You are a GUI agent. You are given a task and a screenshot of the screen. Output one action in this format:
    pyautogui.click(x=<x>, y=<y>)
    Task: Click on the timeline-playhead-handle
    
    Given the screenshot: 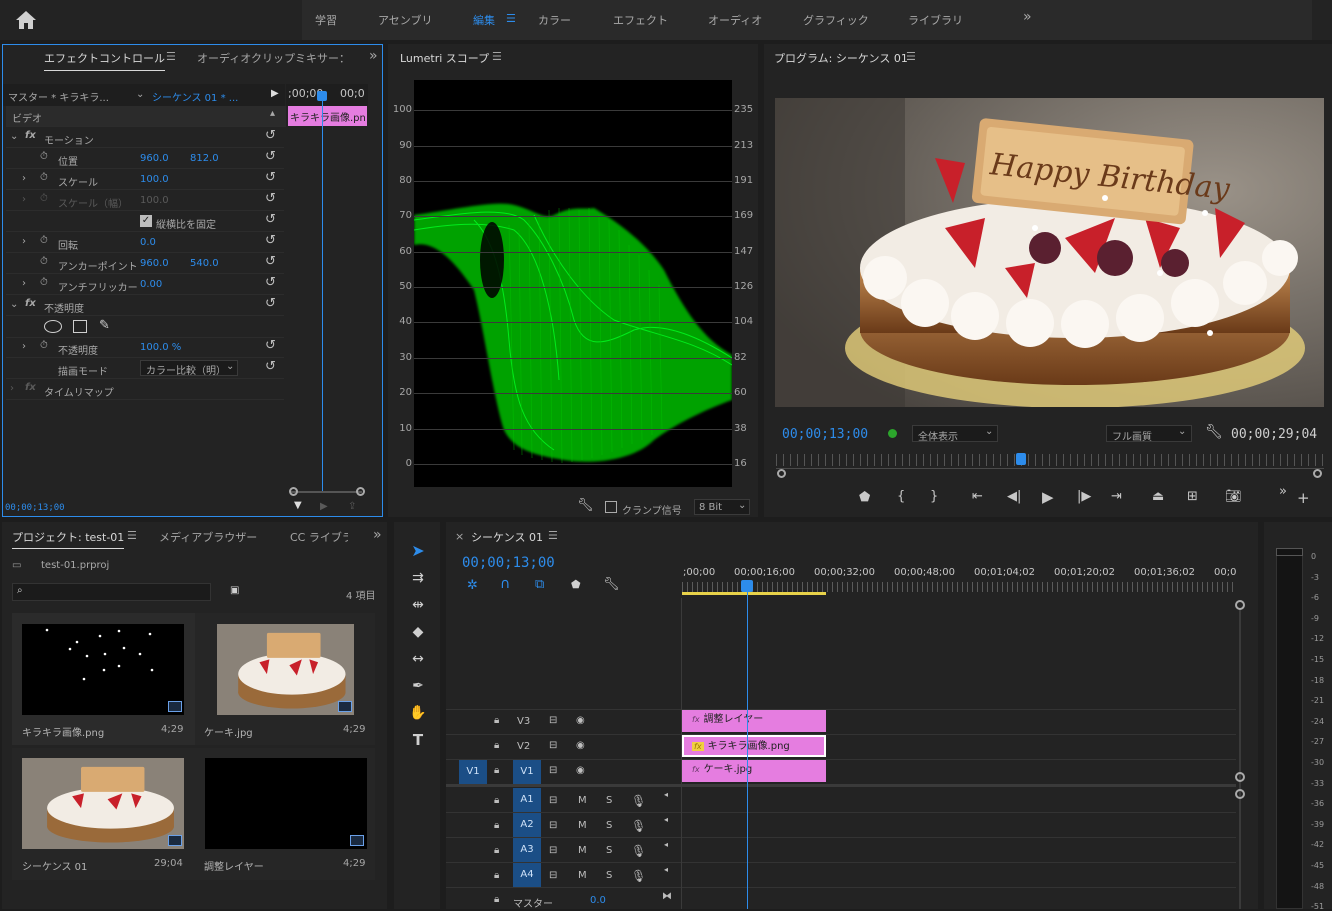 What is the action you would take?
    pyautogui.click(x=747, y=586)
    